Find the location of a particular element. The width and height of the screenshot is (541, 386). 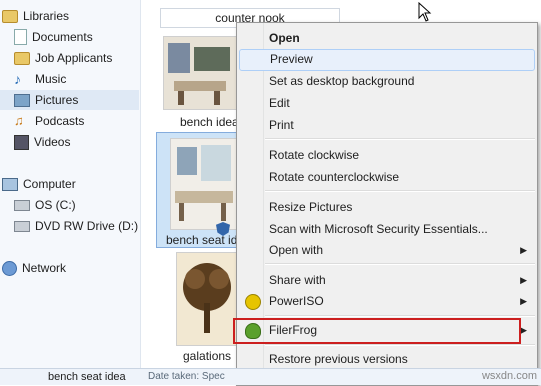

menu-item-label: Set as desktop background is located at coordinates (342, 81).